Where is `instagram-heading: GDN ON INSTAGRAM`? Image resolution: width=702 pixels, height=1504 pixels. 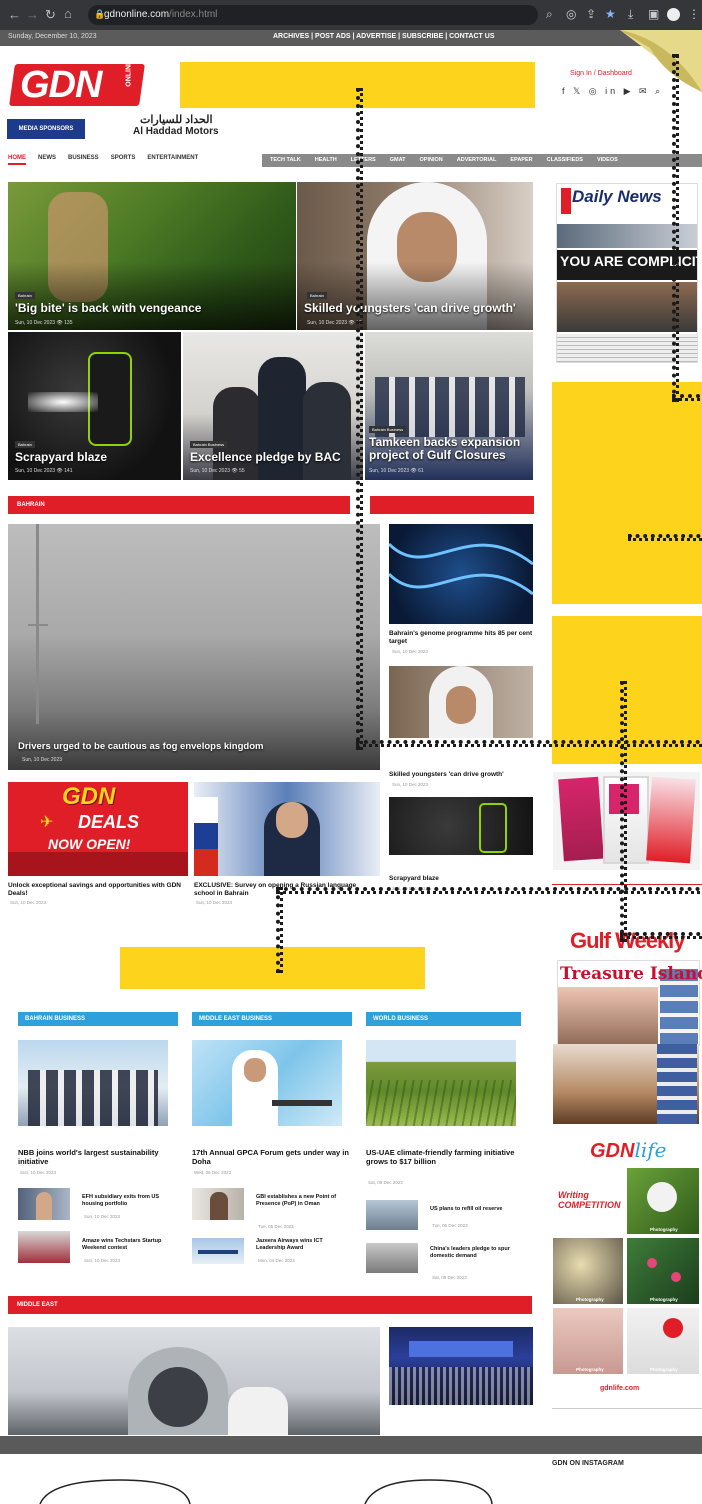
instagram-heading: GDN ON INSTAGRAM is located at coordinates (588, 1463).